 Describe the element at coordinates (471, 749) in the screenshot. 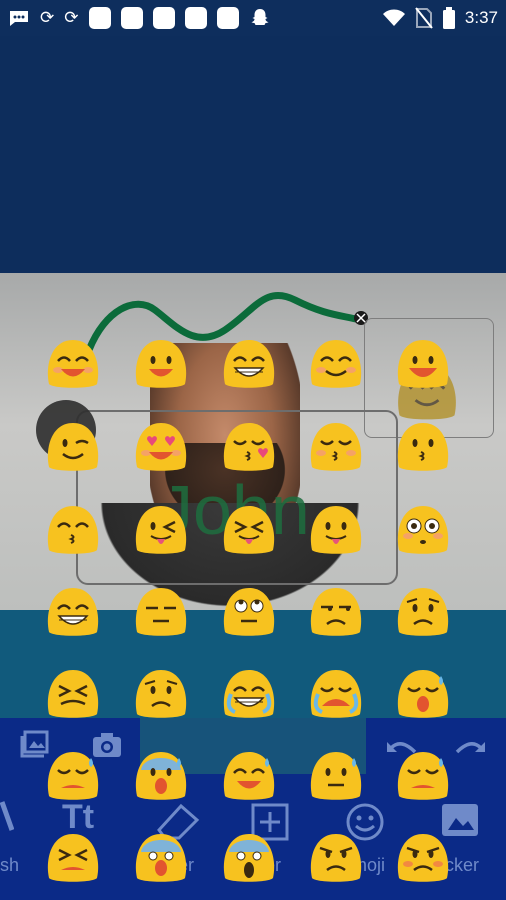

I see `redo-icon` at that location.